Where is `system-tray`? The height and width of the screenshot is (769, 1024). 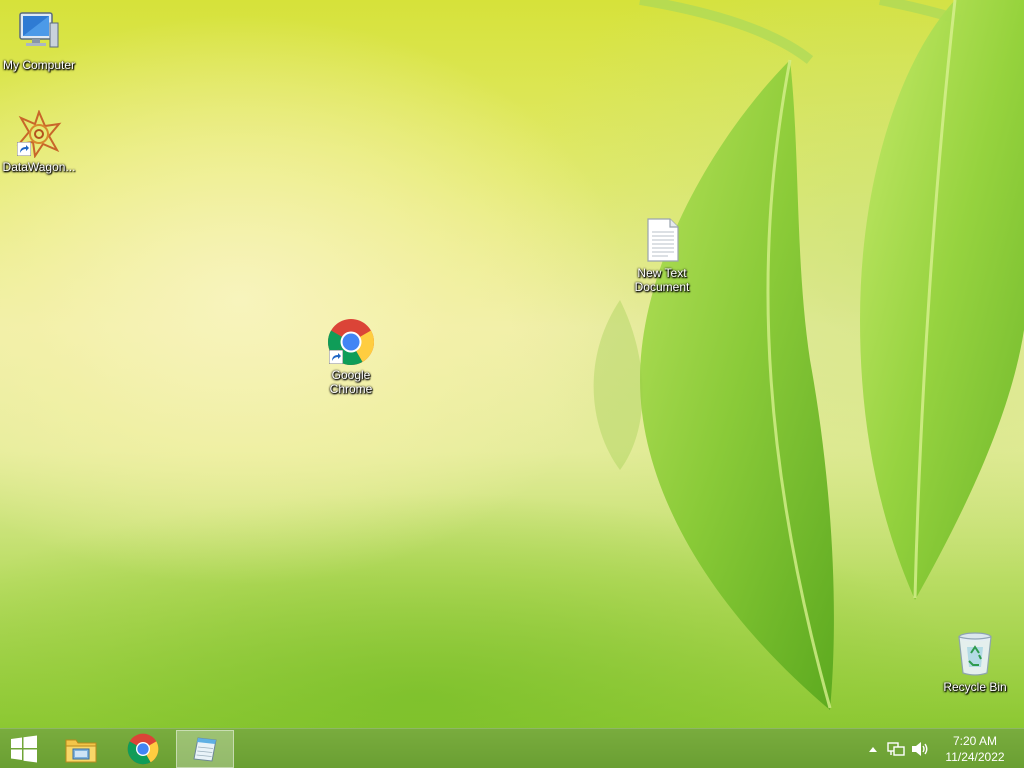 system-tray is located at coordinates (897, 749).